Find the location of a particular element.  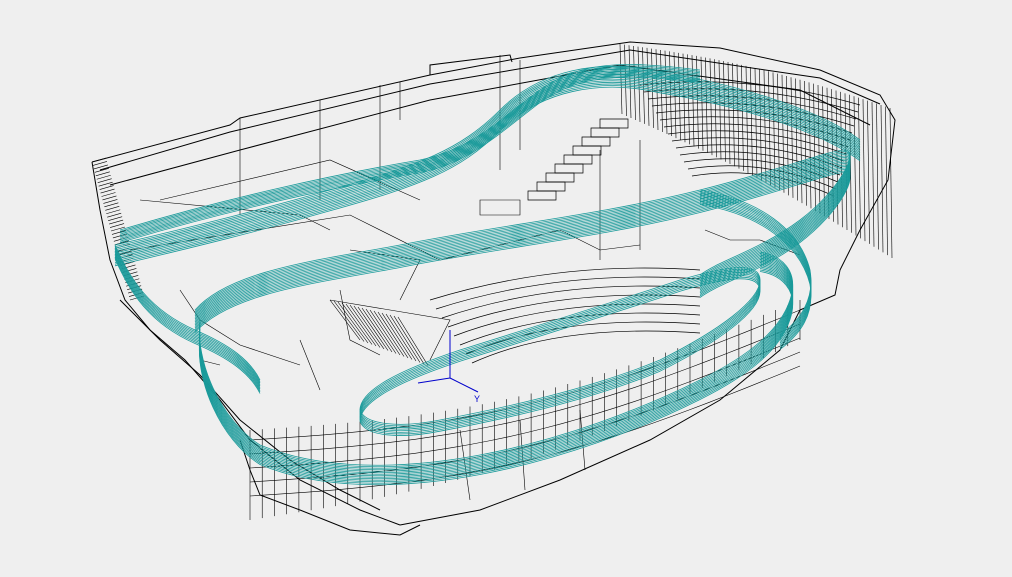

x-axis-line is located at coordinates (434, 380).